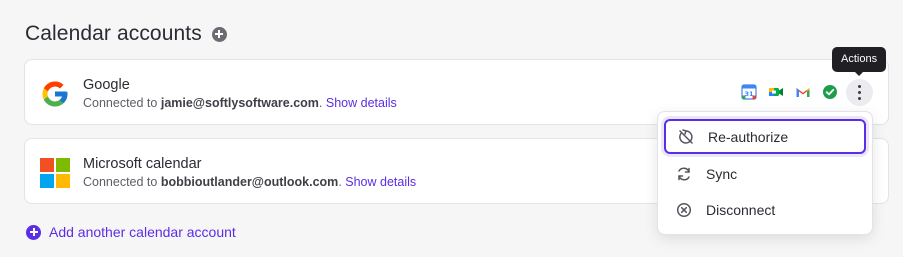 Image resolution: width=903 pixels, height=257 pixels. Describe the element at coordinates (142, 164) in the screenshot. I see `account-name: Microsoft calendar` at that location.